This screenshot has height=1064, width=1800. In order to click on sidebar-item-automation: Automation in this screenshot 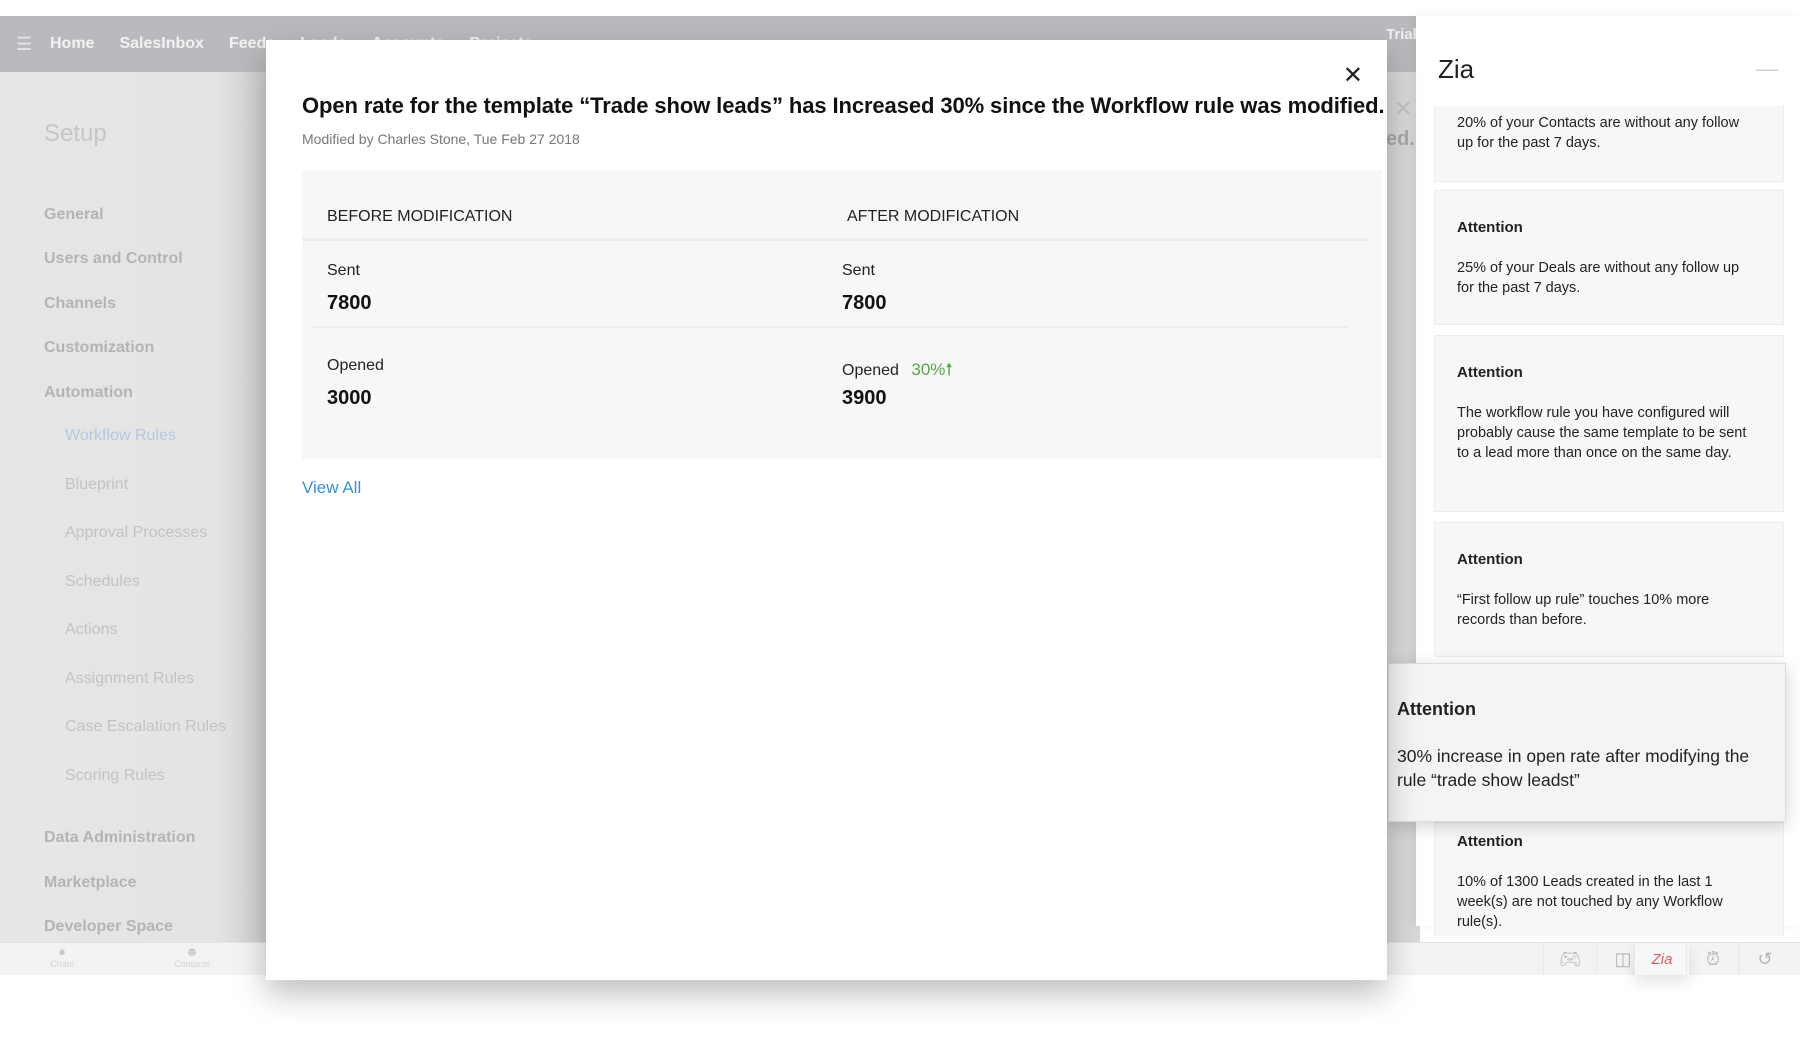, I will do `click(88, 393)`.